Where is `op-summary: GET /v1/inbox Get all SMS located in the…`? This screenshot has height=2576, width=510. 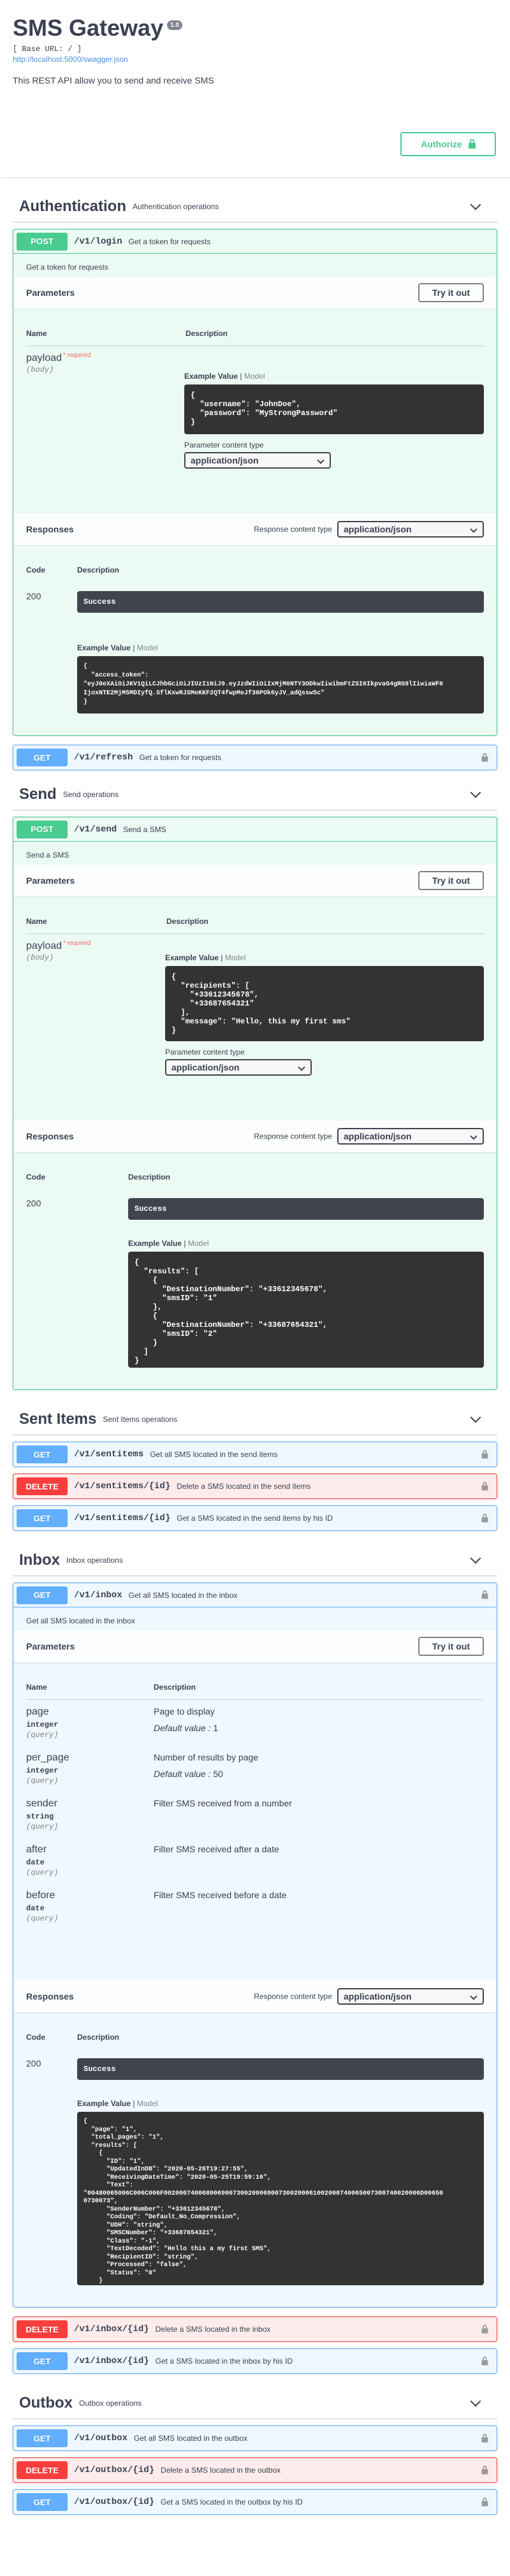 op-summary: GET /v1/inbox Get all SMS located in the… is located at coordinates (255, 1595).